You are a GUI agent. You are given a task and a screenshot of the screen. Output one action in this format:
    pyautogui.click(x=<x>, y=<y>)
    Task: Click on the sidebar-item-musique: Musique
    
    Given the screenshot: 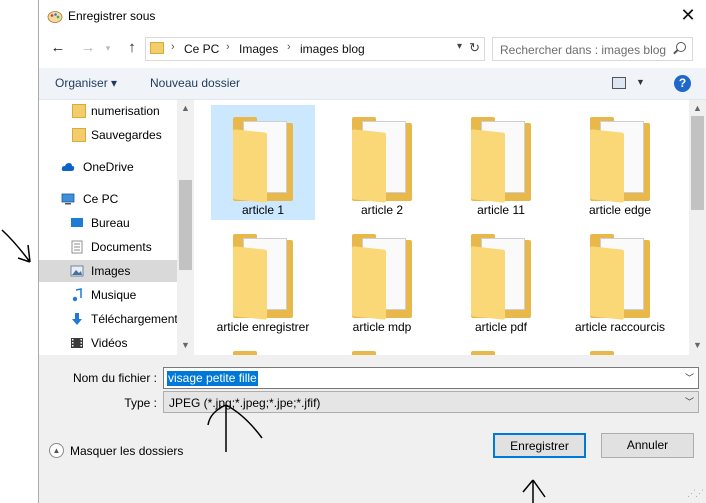 What is the action you would take?
    pyautogui.click(x=108, y=295)
    